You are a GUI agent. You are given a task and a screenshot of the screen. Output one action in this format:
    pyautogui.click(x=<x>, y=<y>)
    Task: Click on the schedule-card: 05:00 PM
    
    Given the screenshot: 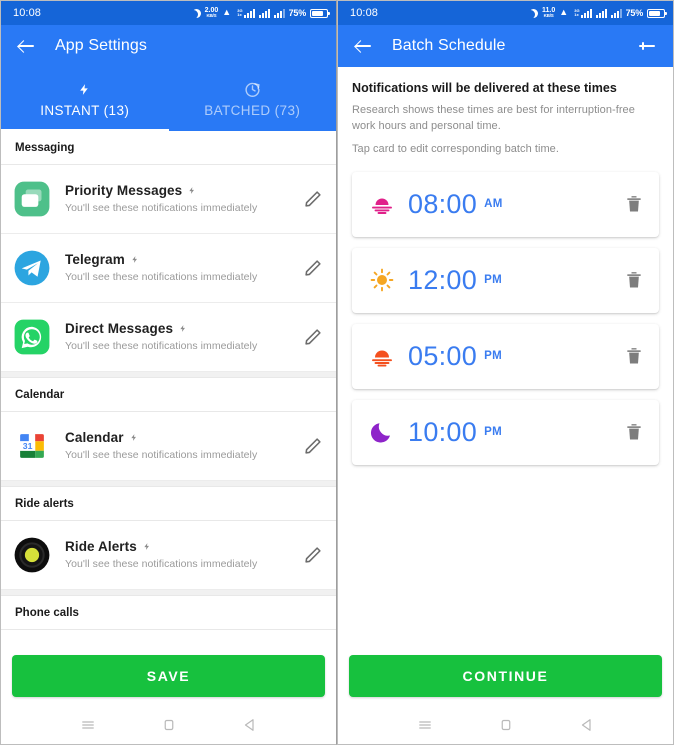 What is the action you would take?
    pyautogui.click(x=505, y=356)
    